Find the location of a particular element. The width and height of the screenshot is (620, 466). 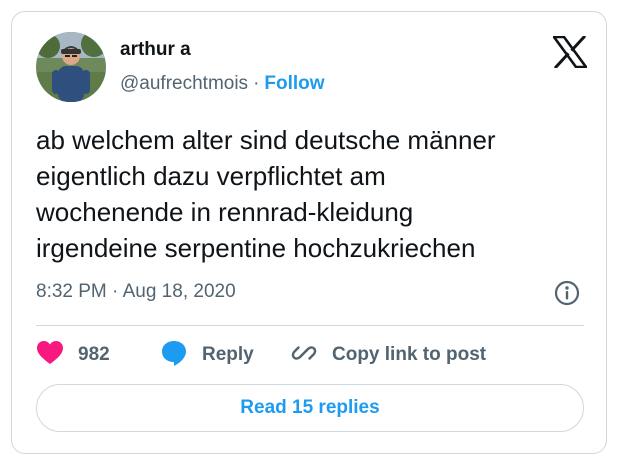

author-name: arthur a is located at coordinates (155, 50).